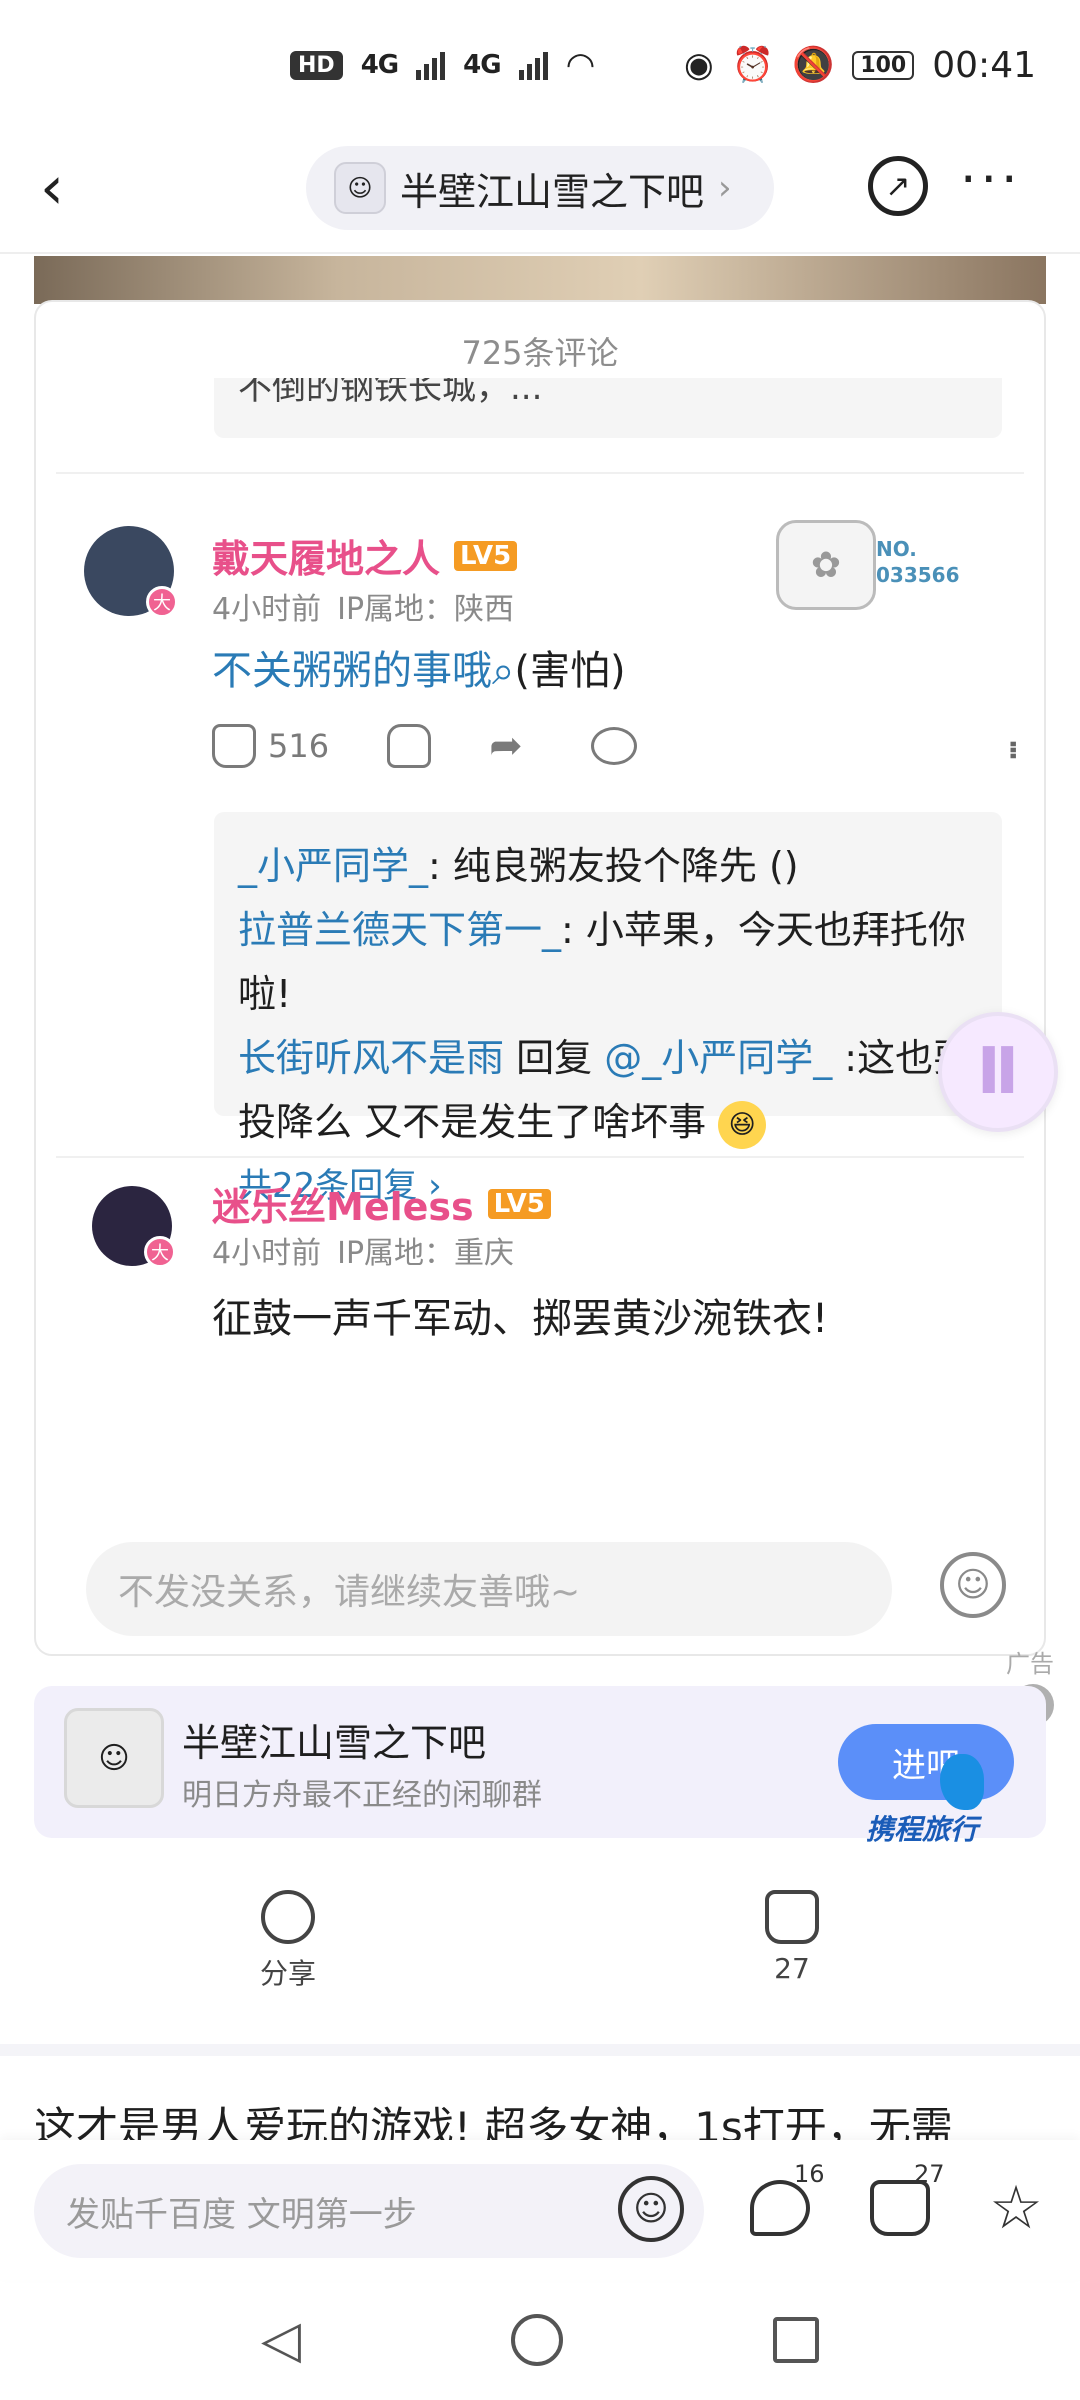  I want to click on status-bar: HD 4G 4G ◠ ◉ ⏰ 🔕 100 00:41, so click(540, 65).